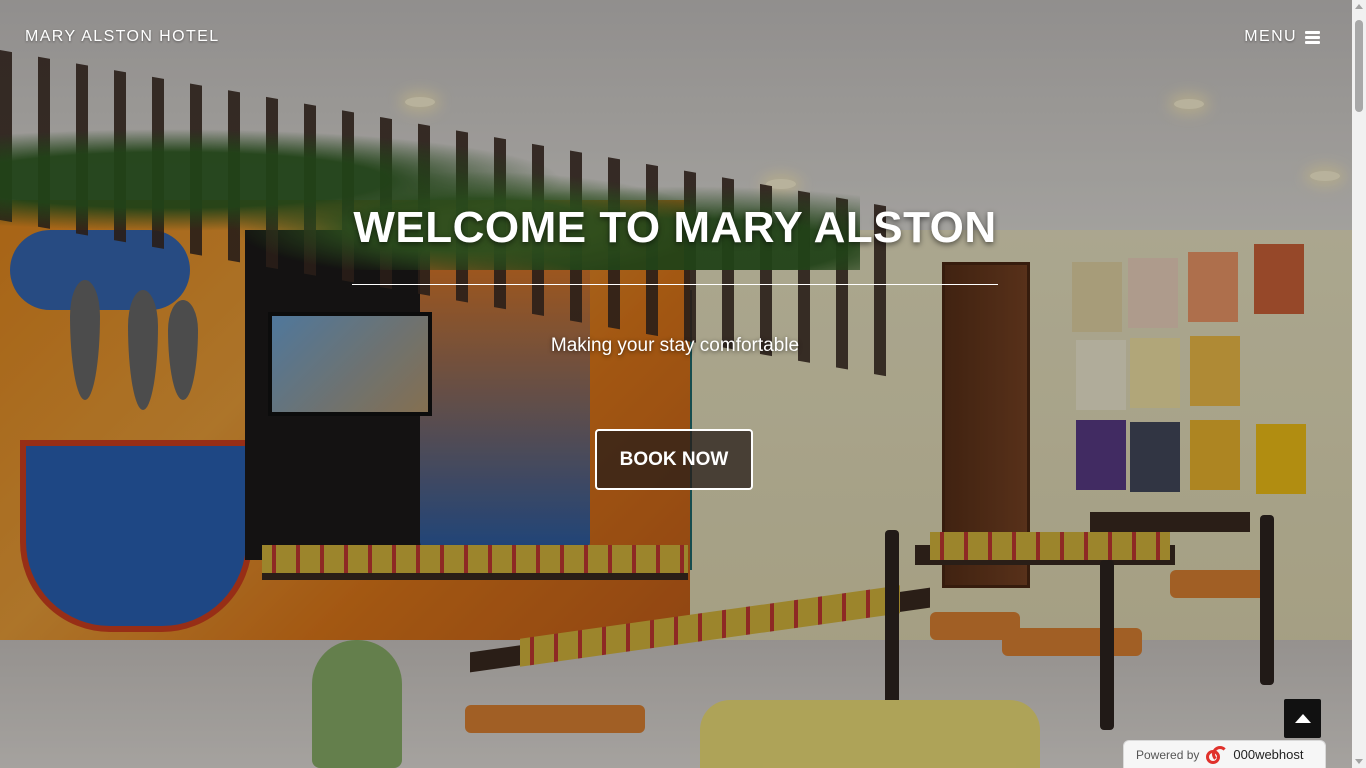  I want to click on book-now-button: BOOK NOW, so click(674, 459).